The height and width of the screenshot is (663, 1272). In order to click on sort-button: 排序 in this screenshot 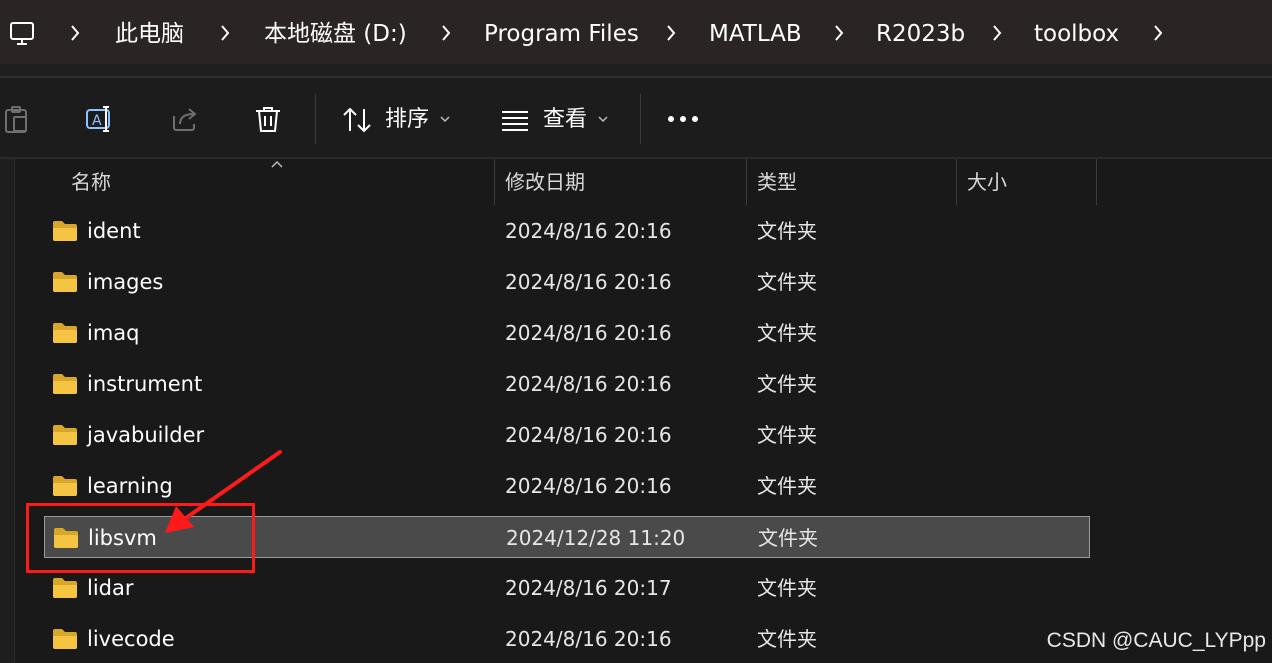, I will do `click(399, 120)`.